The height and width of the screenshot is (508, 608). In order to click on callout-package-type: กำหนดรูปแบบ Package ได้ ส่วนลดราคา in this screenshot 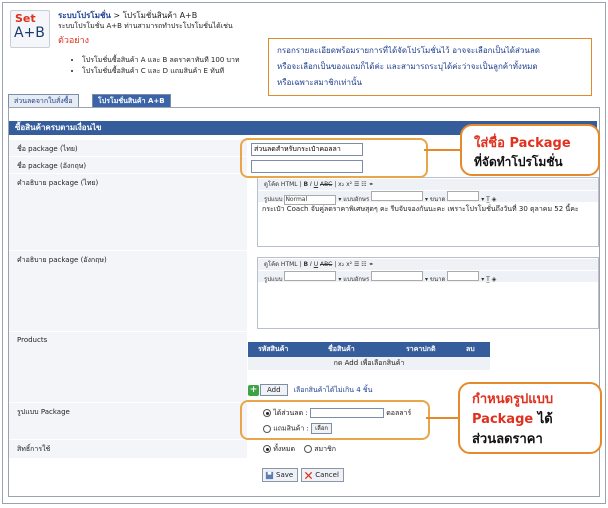, I will do `click(530, 418)`.